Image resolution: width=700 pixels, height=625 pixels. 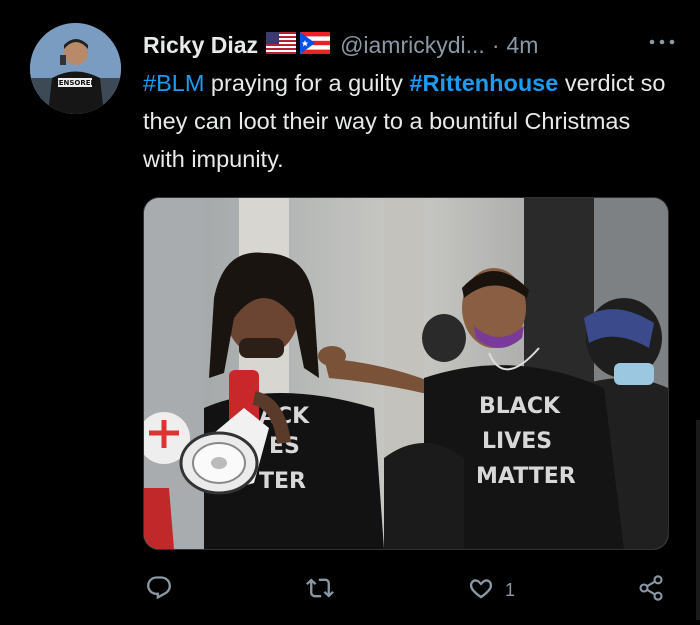 What do you see at coordinates (350, 590) in the screenshot?
I see `tweet-actions: 1` at bounding box center [350, 590].